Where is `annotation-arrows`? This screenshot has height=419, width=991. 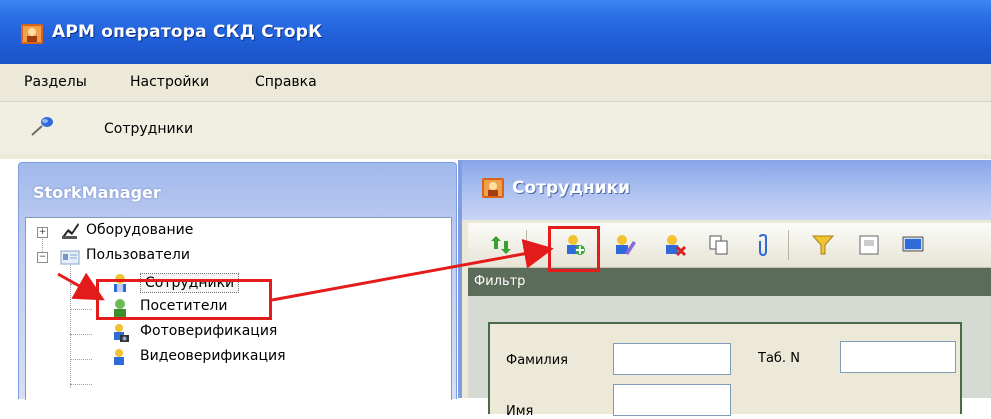
annotation-arrows is located at coordinates (305, 270).